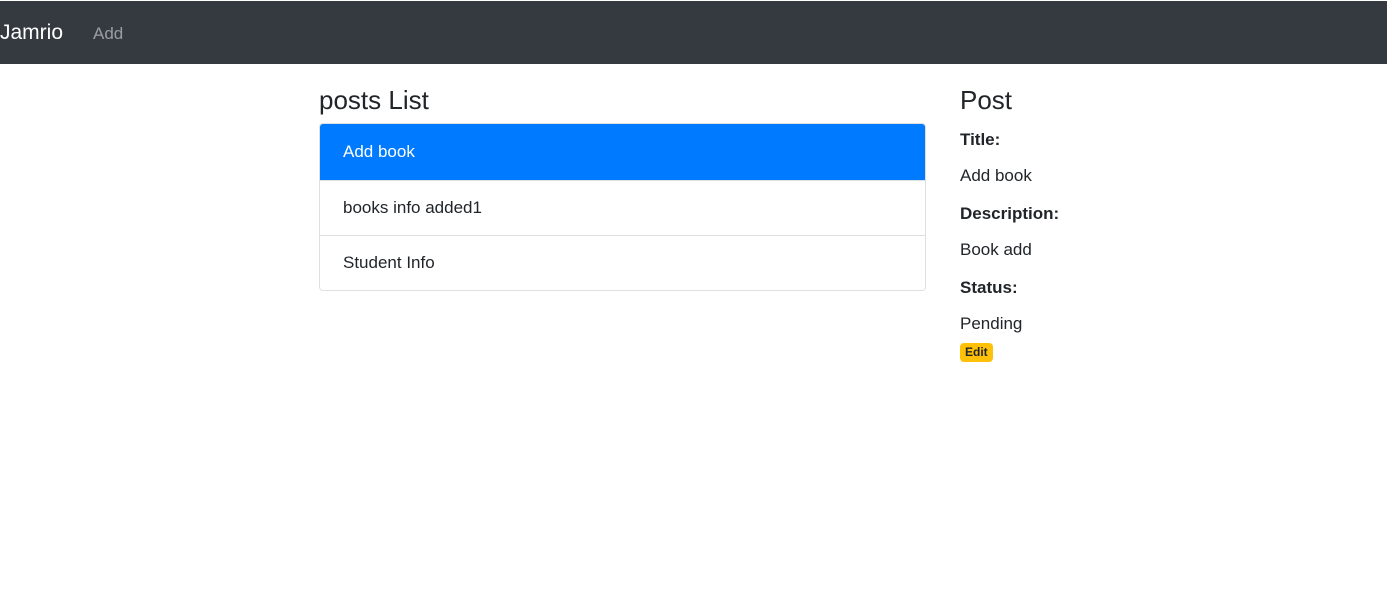  I want to click on nav-link-add: Add, so click(108, 34).